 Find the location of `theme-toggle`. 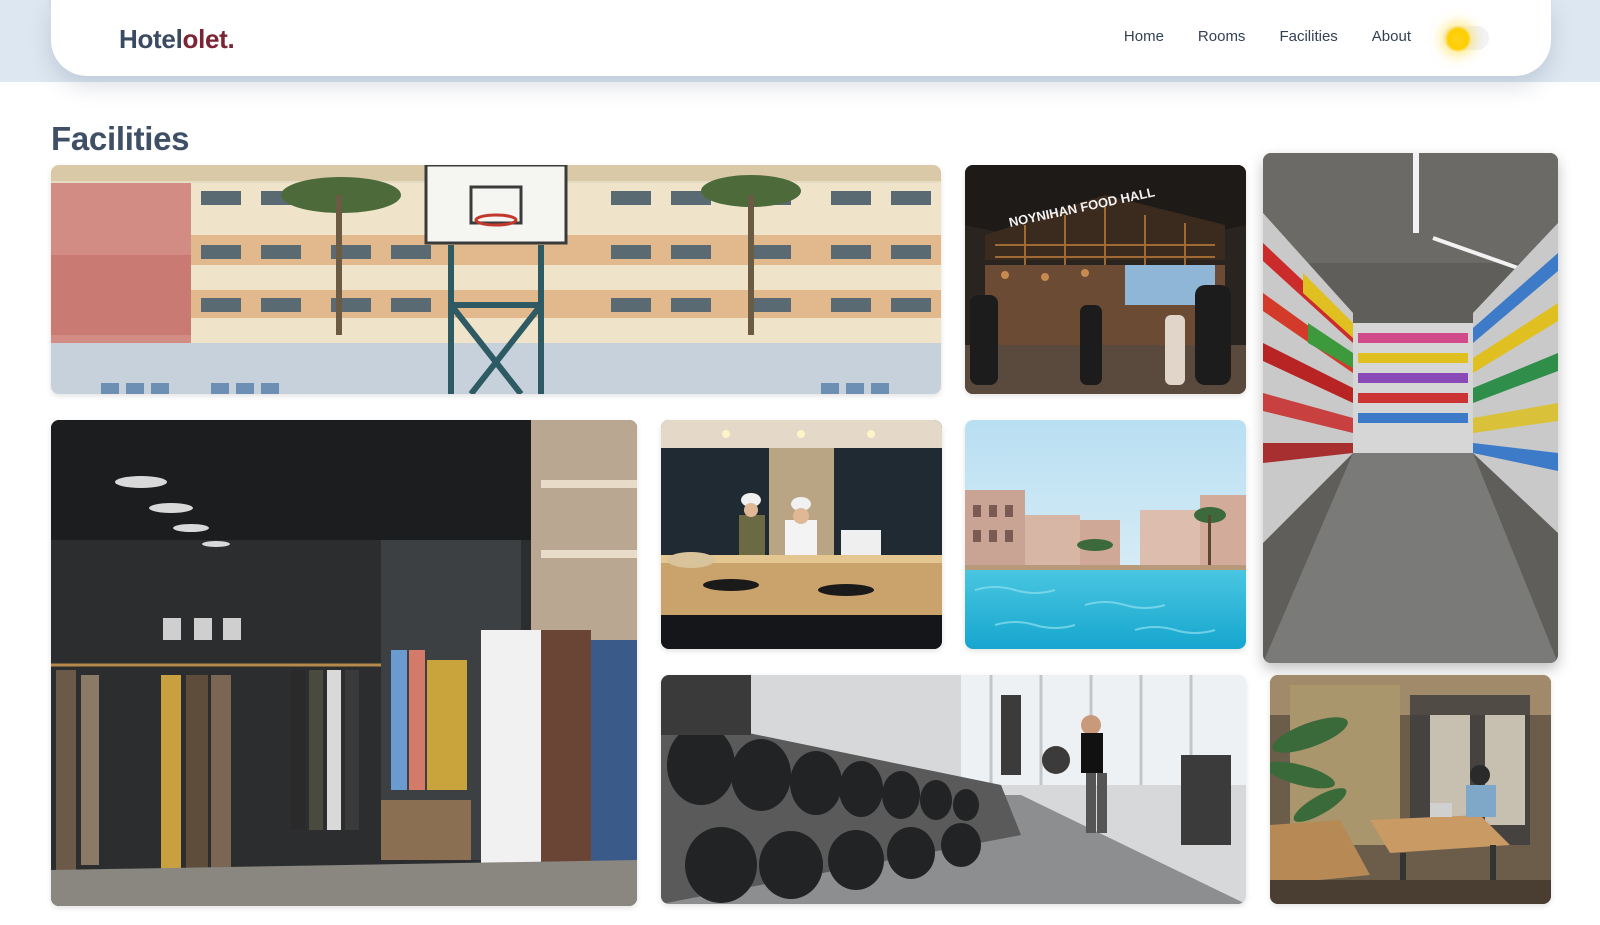

theme-toggle is located at coordinates (1466, 39).